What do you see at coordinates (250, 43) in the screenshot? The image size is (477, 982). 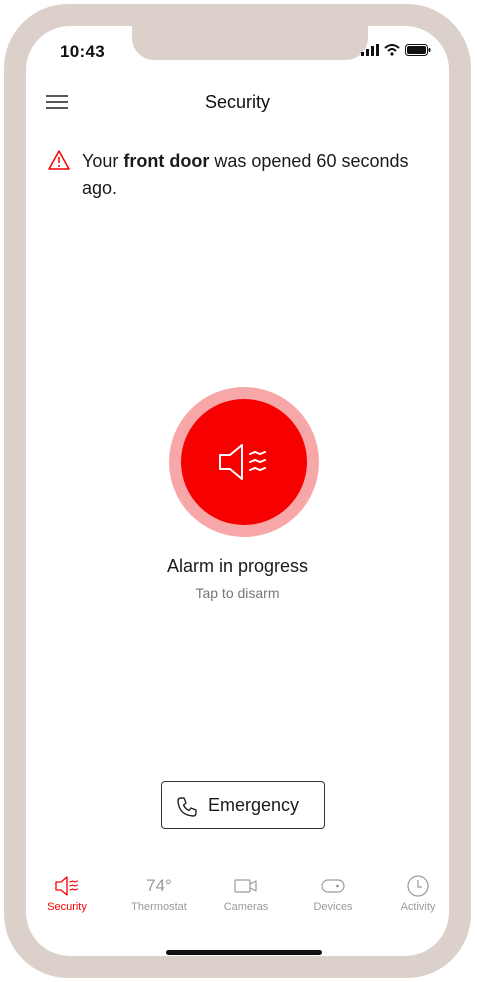 I see `notch` at bounding box center [250, 43].